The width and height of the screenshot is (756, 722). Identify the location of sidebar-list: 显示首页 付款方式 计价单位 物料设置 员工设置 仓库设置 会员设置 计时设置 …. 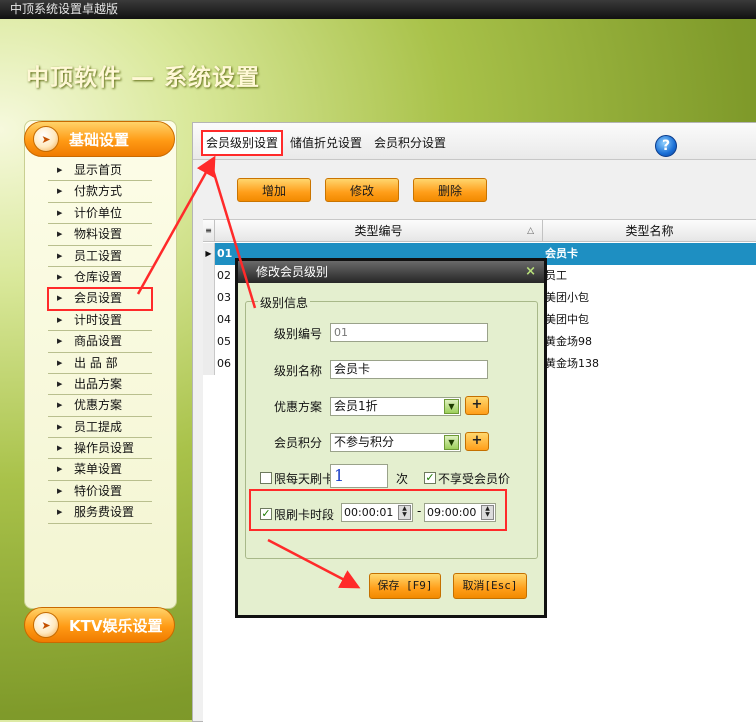
(100, 342).